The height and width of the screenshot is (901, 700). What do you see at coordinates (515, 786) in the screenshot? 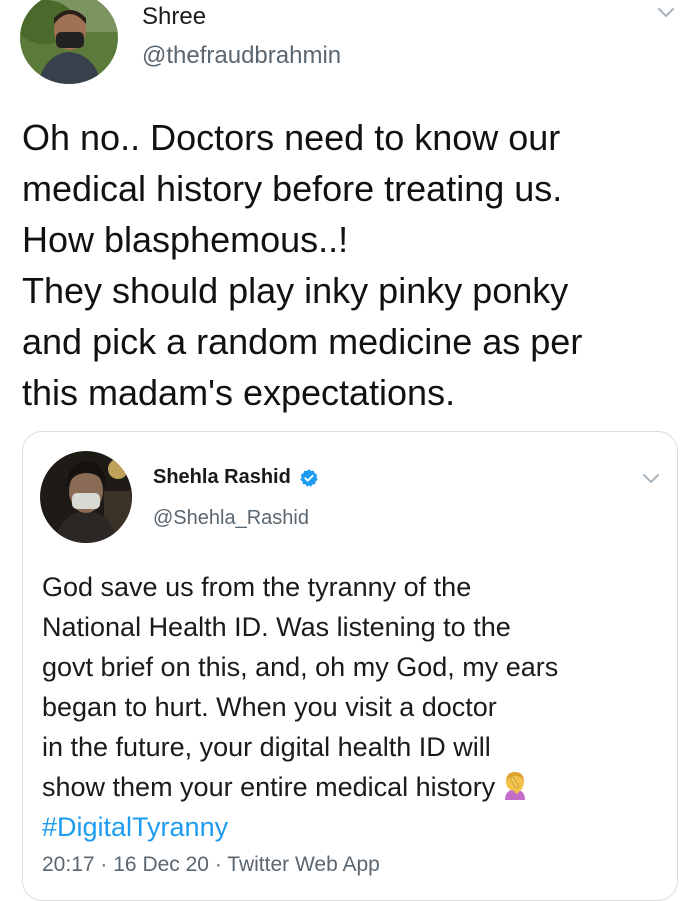
I see `woman-facepalming-emoji-icon` at bounding box center [515, 786].